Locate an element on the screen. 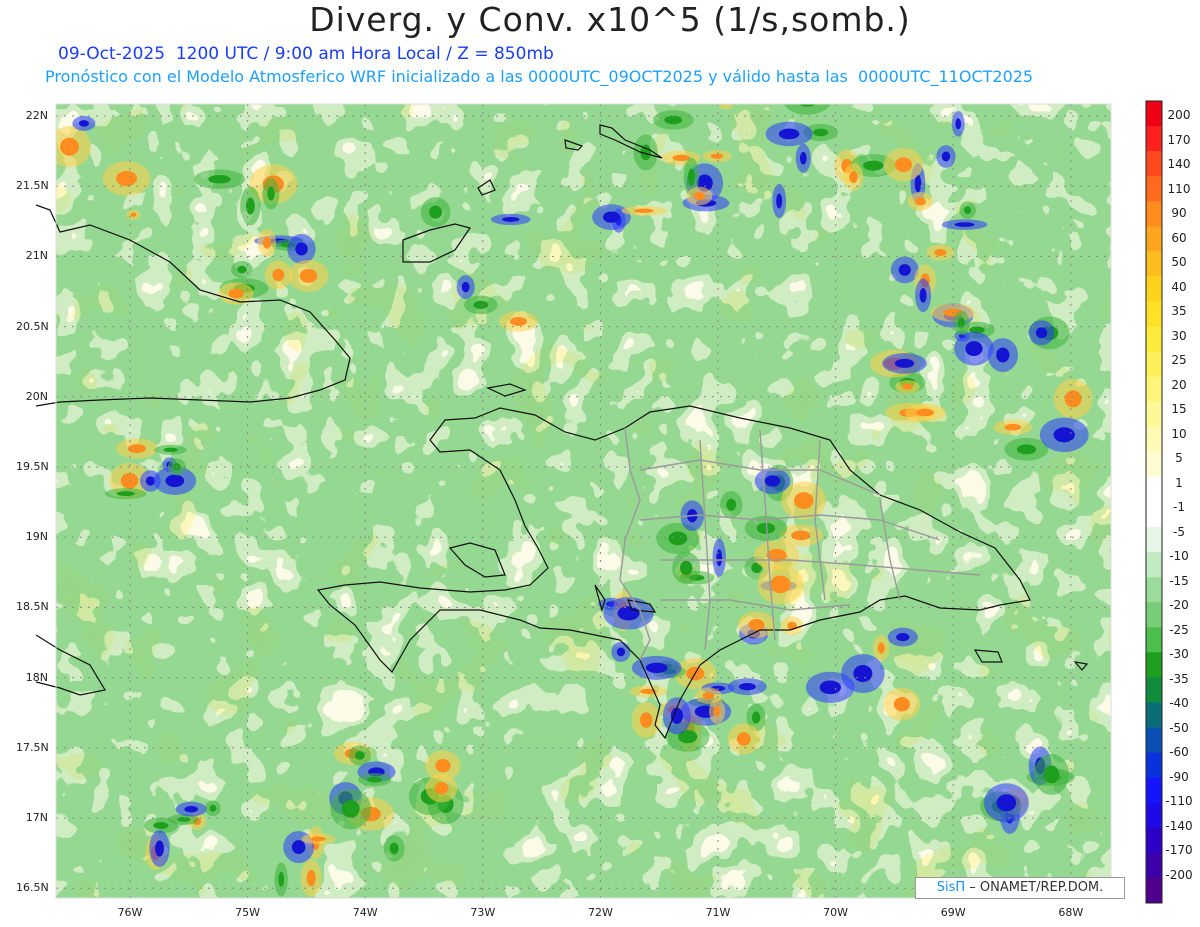  colorbar-label: 1 is located at coordinates (1179, 482).